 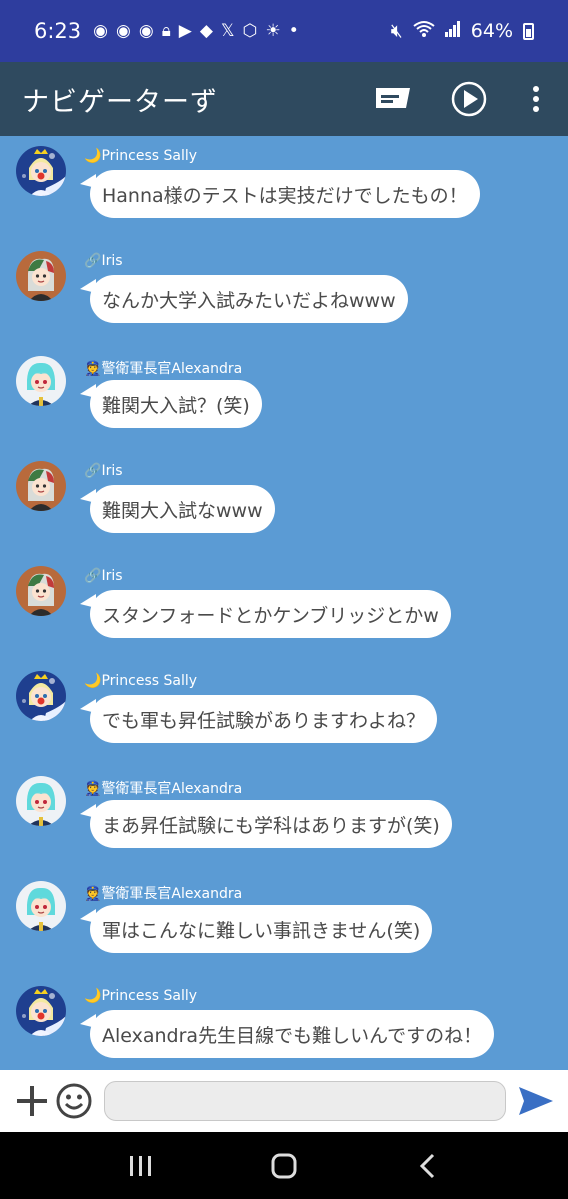 I want to click on home-icon, so click(x=284, y=1165).